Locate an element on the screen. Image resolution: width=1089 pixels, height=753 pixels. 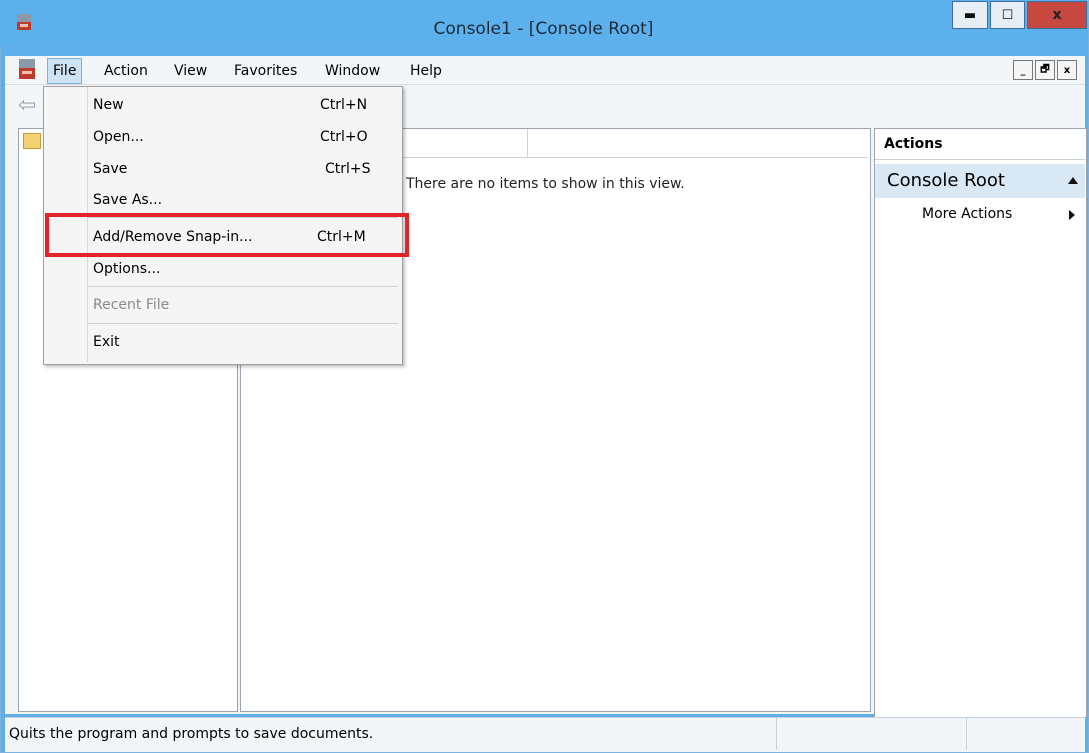
menu-item-save: Save is located at coordinates (110, 169).